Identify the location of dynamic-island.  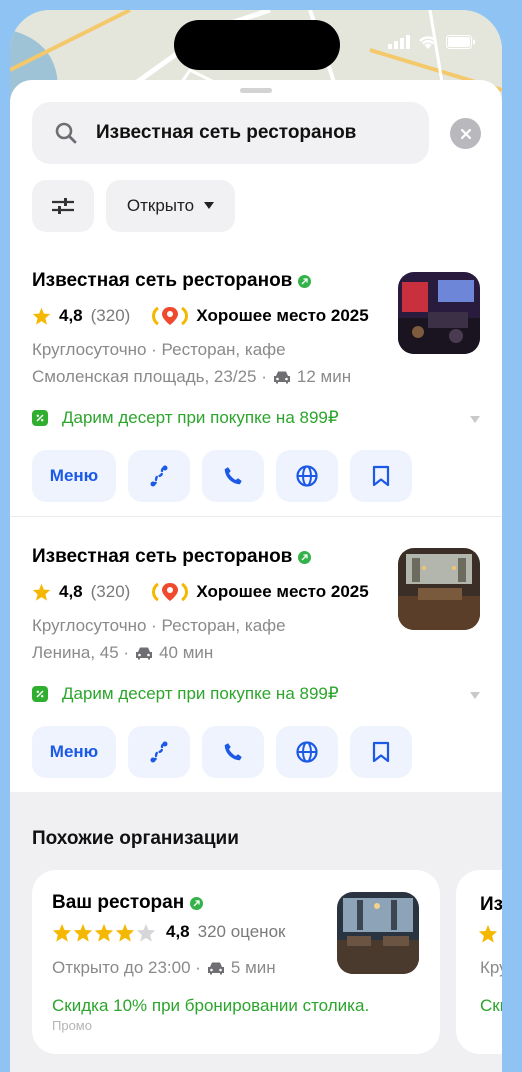
(257, 45).